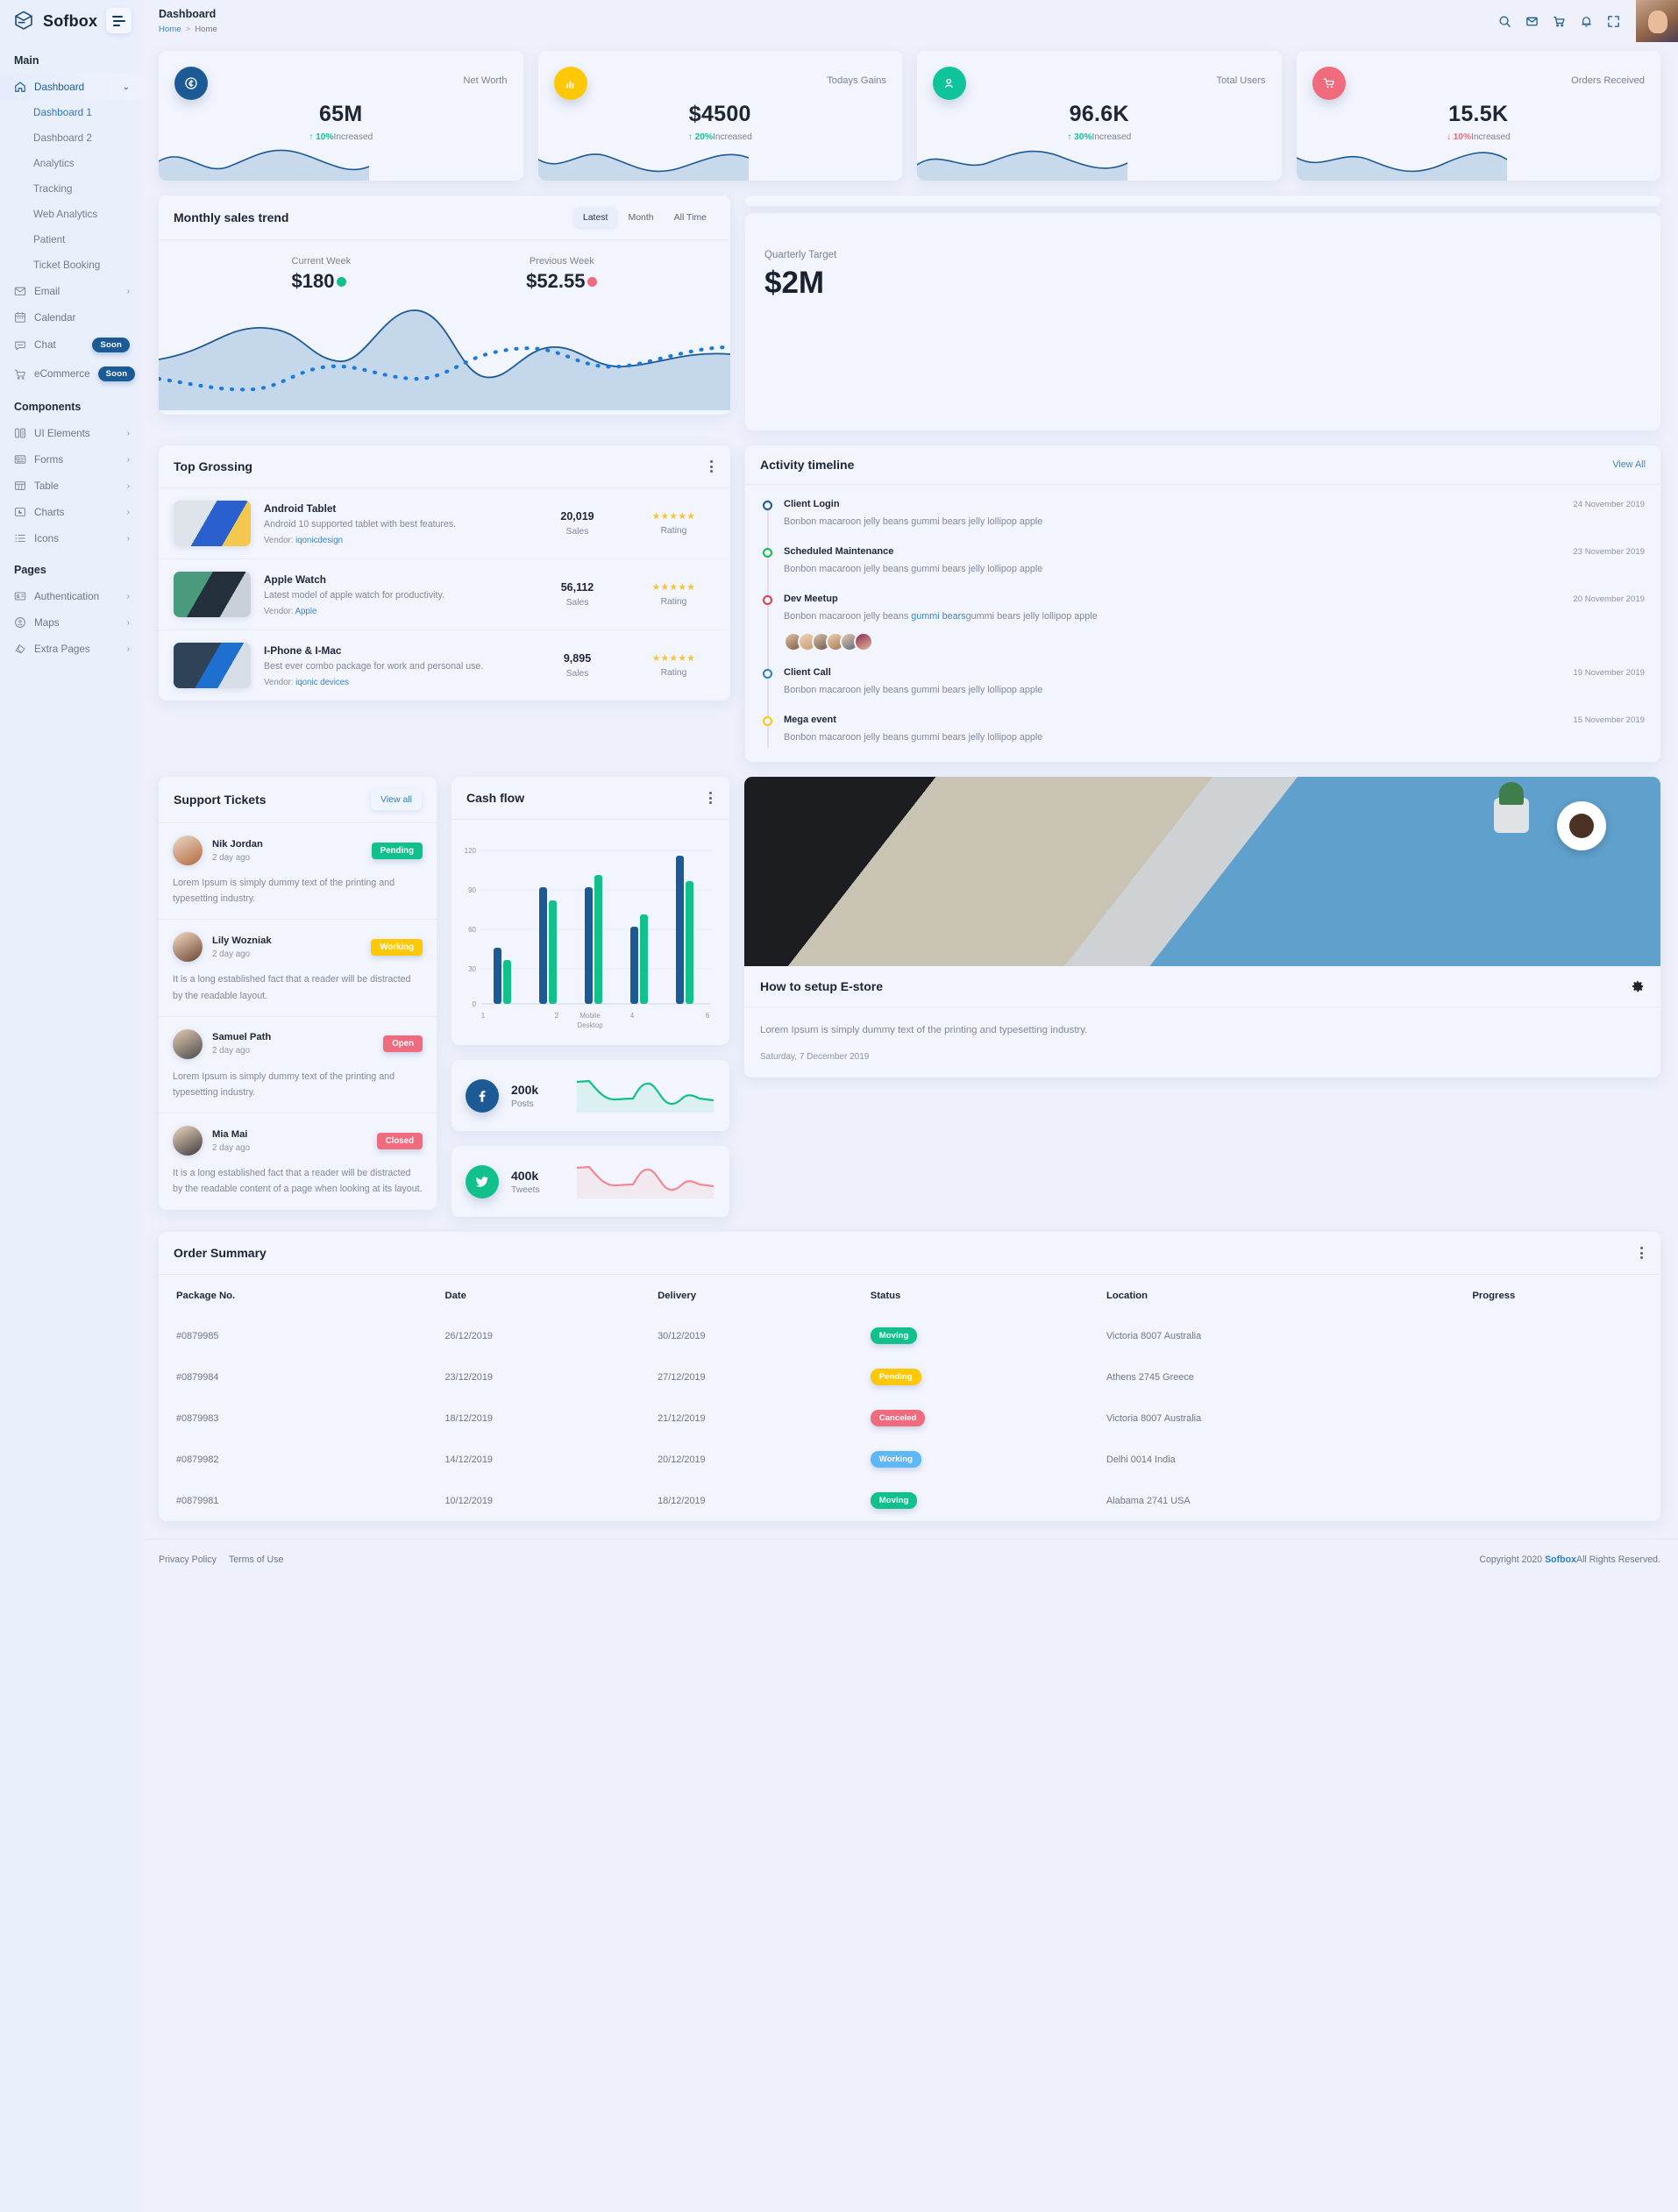 Image resolution: width=1678 pixels, height=2212 pixels. Describe the element at coordinates (839, 551) in the screenshot. I see `timeline-title: Scheduled Maintenance` at that location.